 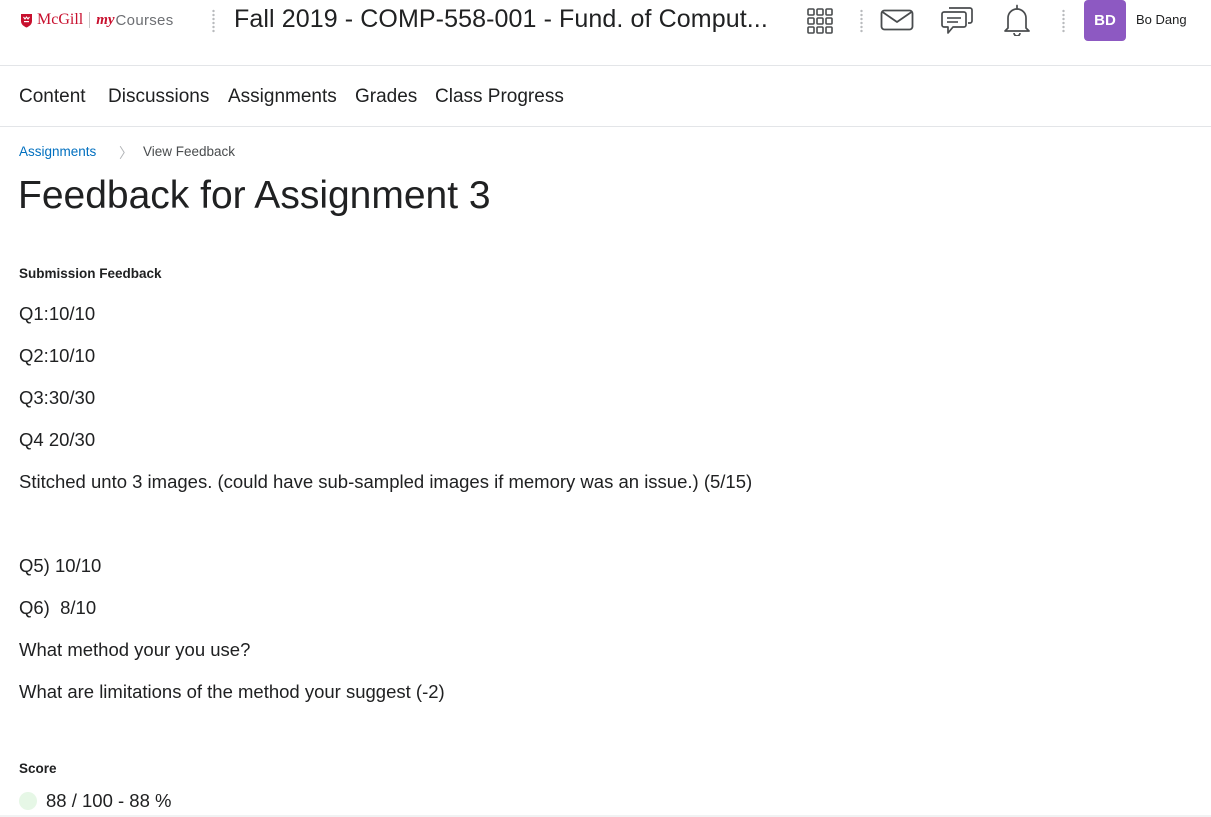 What do you see at coordinates (189, 151) in the screenshot?
I see `breadcrumb-current: View Feedback` at bounding box center [189, 151].